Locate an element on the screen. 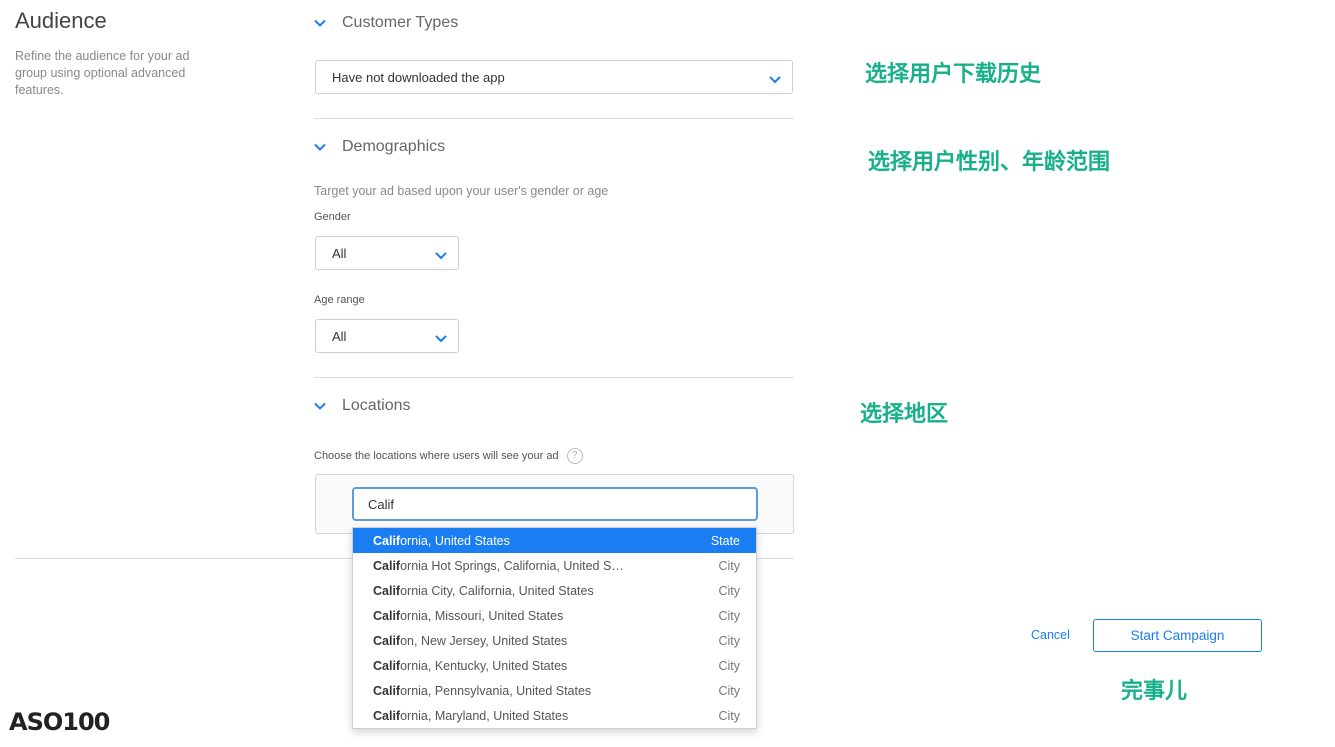 The height and width of the screenshot is (747, 1335). gender-value: All is located at coordinates (339, 253).